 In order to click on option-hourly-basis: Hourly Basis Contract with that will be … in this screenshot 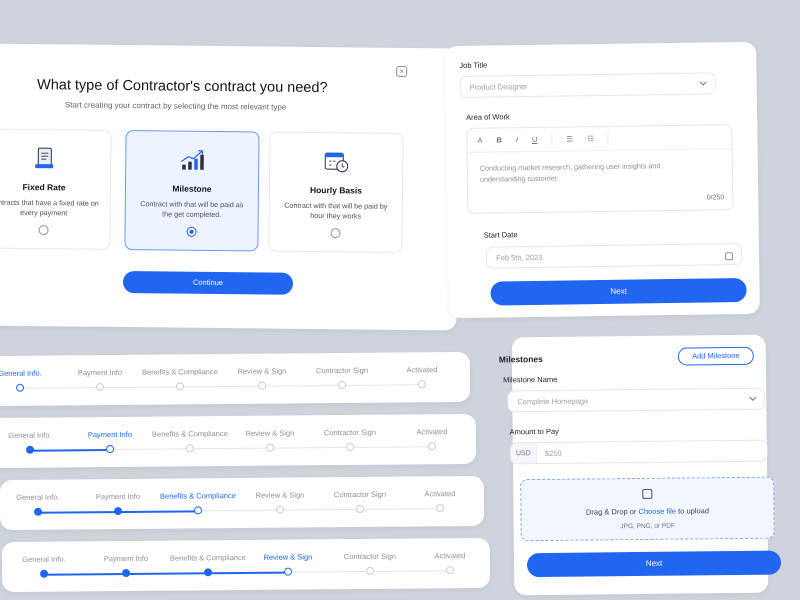, I will do `click(336, 192)`.